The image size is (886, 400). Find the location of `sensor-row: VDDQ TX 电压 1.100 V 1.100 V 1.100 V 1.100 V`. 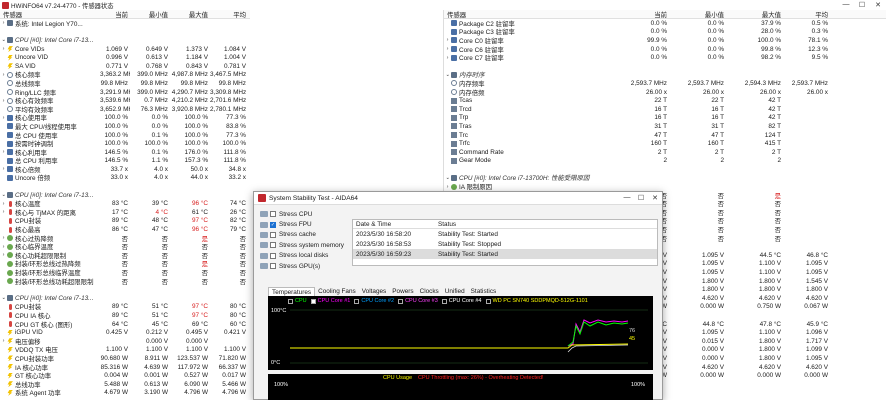

sensor-row: VDDQ TX 电压 1.100 V 1.100 V 1.100 V 1.100 V is located at coordinates (125, 350).